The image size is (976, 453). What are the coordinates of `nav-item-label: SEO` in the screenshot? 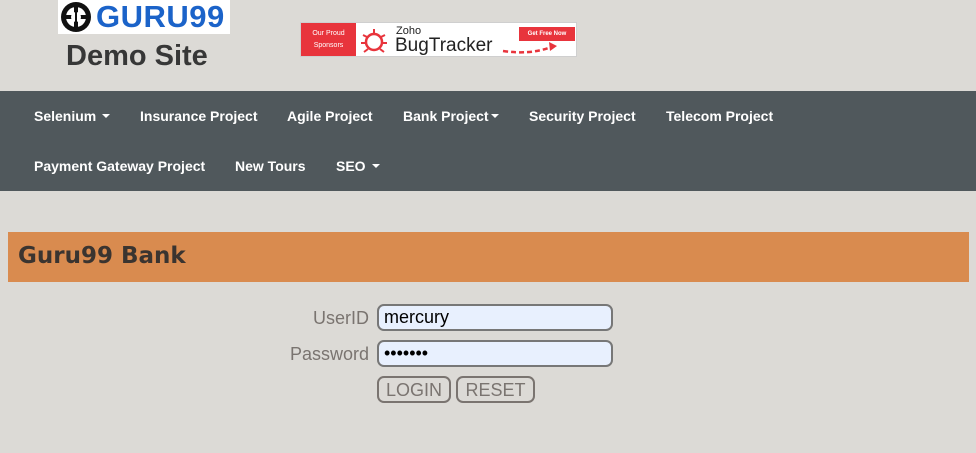 It's located at (351, 166).